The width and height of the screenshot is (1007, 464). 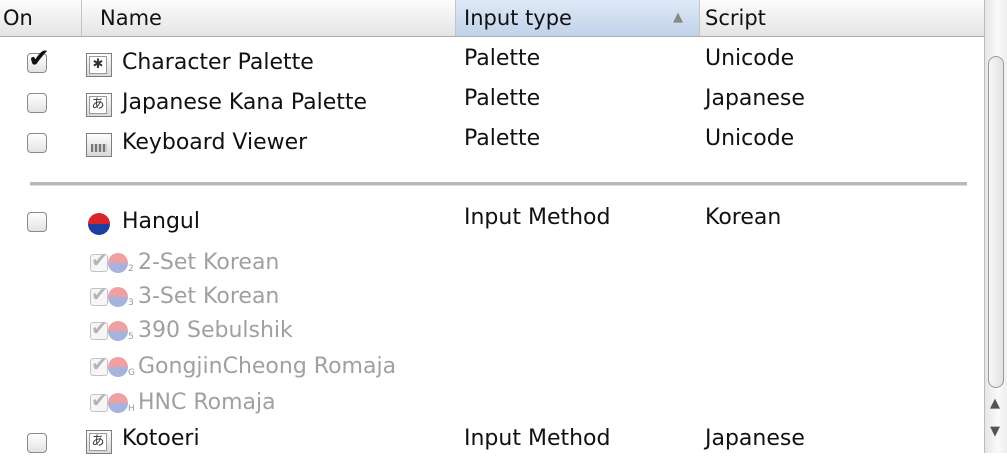 What do you see at coordinates (131, 337) in the screenshot?
I see `layout-badge: 5` at bounding box center [131, 337].